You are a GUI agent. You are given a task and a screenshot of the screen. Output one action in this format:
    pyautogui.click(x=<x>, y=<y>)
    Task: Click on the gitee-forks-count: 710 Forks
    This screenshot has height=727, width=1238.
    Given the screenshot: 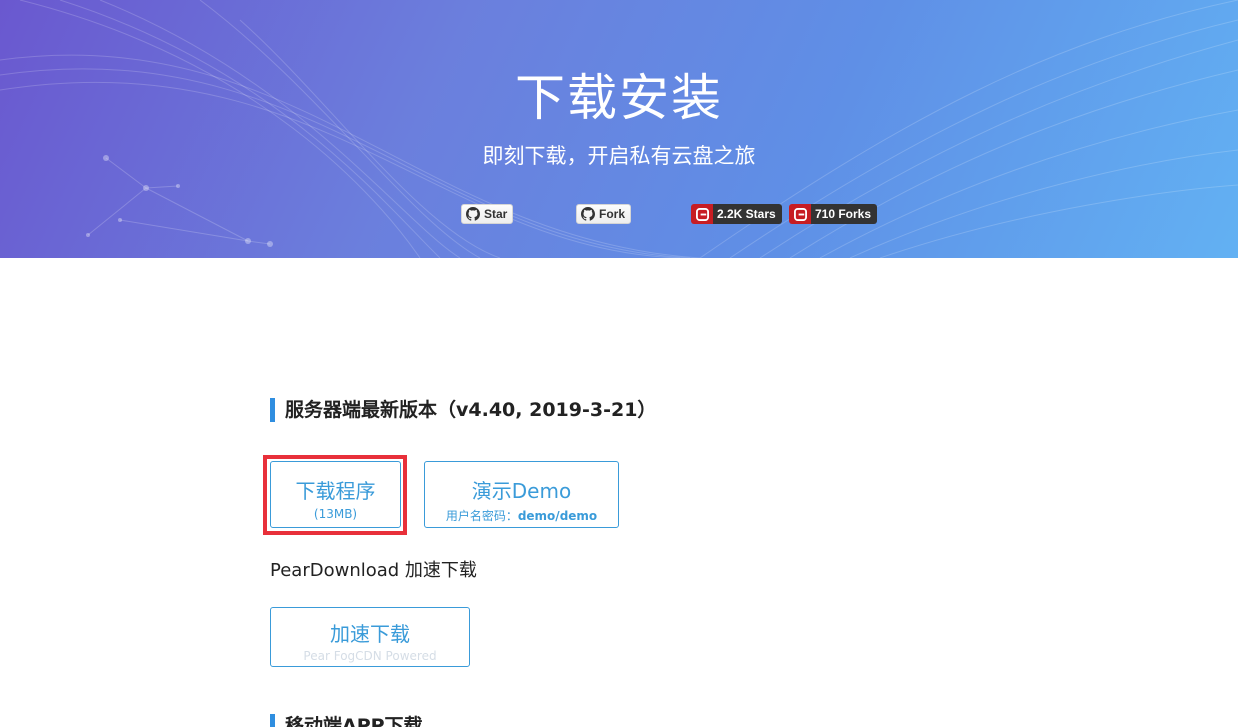 What is the action you would take?
    pyautogui.click(x=844, y=214)
    